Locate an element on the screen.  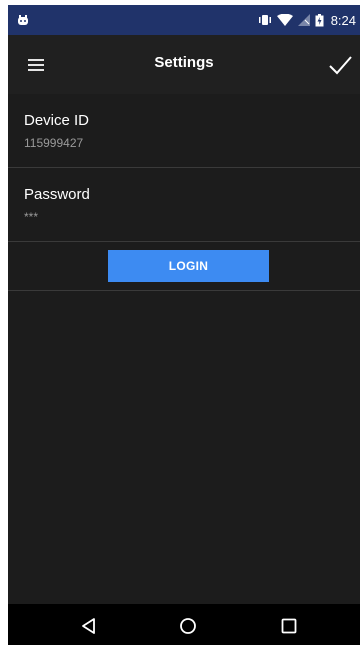
checkmark-icon is located at coordinates (340, 65).